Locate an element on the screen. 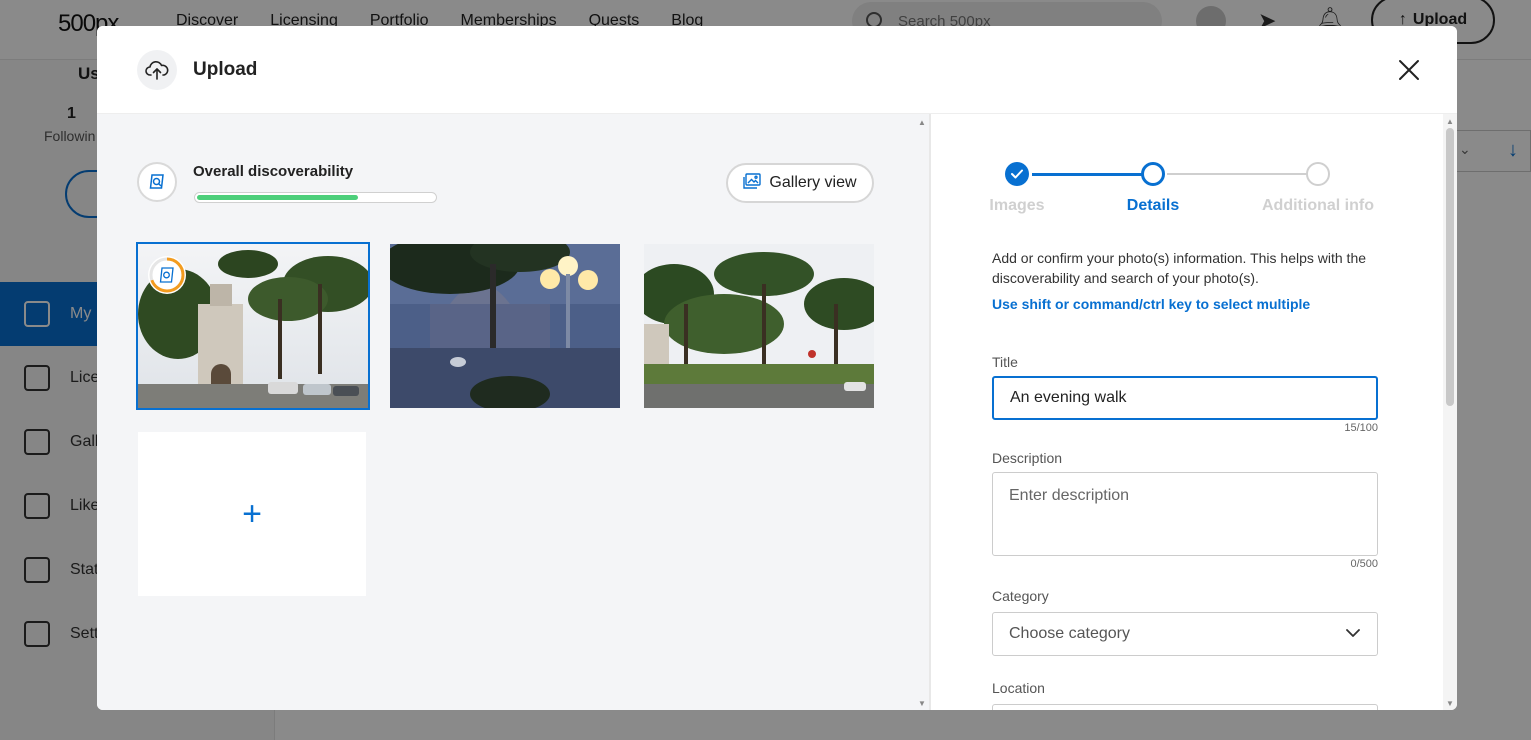 This screenshot has height=740, width=1531. discoverability-progress-bar is located at coordinates (315, 197).